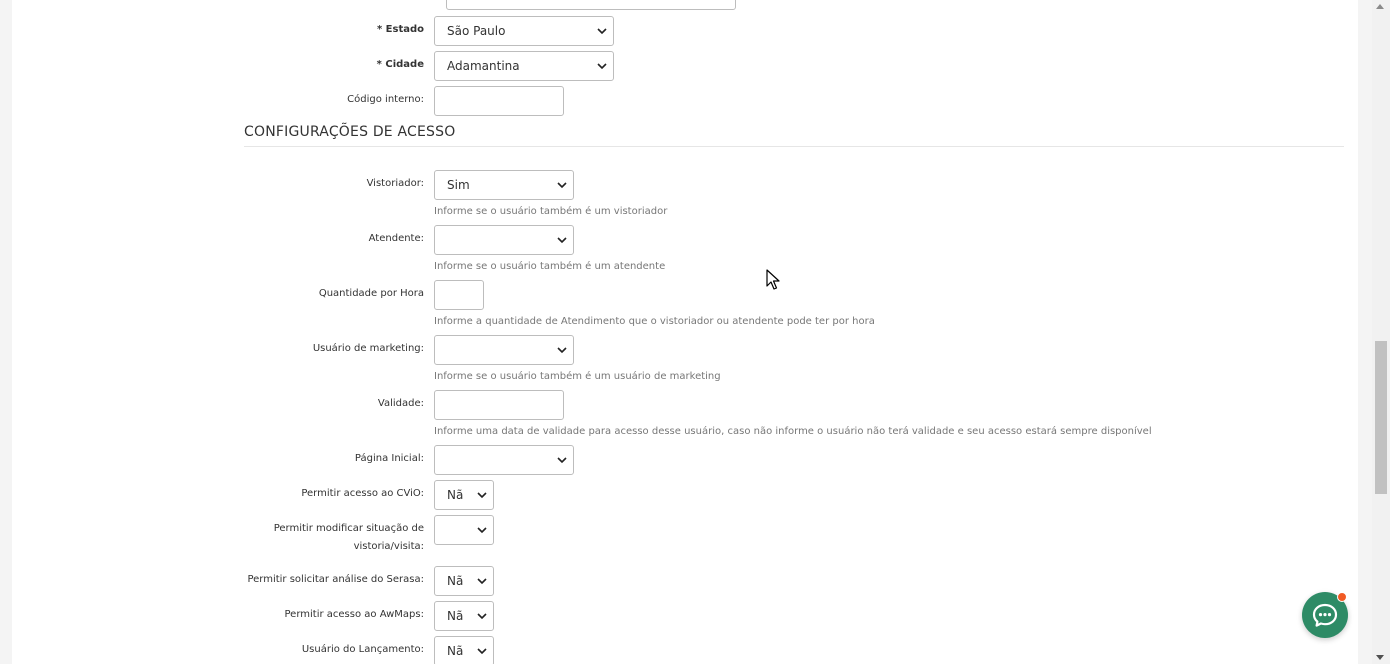  I want to click on usuario-lancamento-label: Usuário do Lançamento:, so click(362, 649).